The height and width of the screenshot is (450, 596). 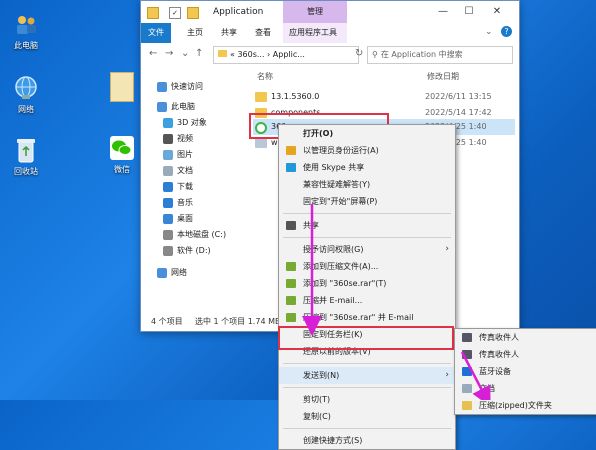 I want to click on maximize-button: ☐, so click(x=469, y=12).